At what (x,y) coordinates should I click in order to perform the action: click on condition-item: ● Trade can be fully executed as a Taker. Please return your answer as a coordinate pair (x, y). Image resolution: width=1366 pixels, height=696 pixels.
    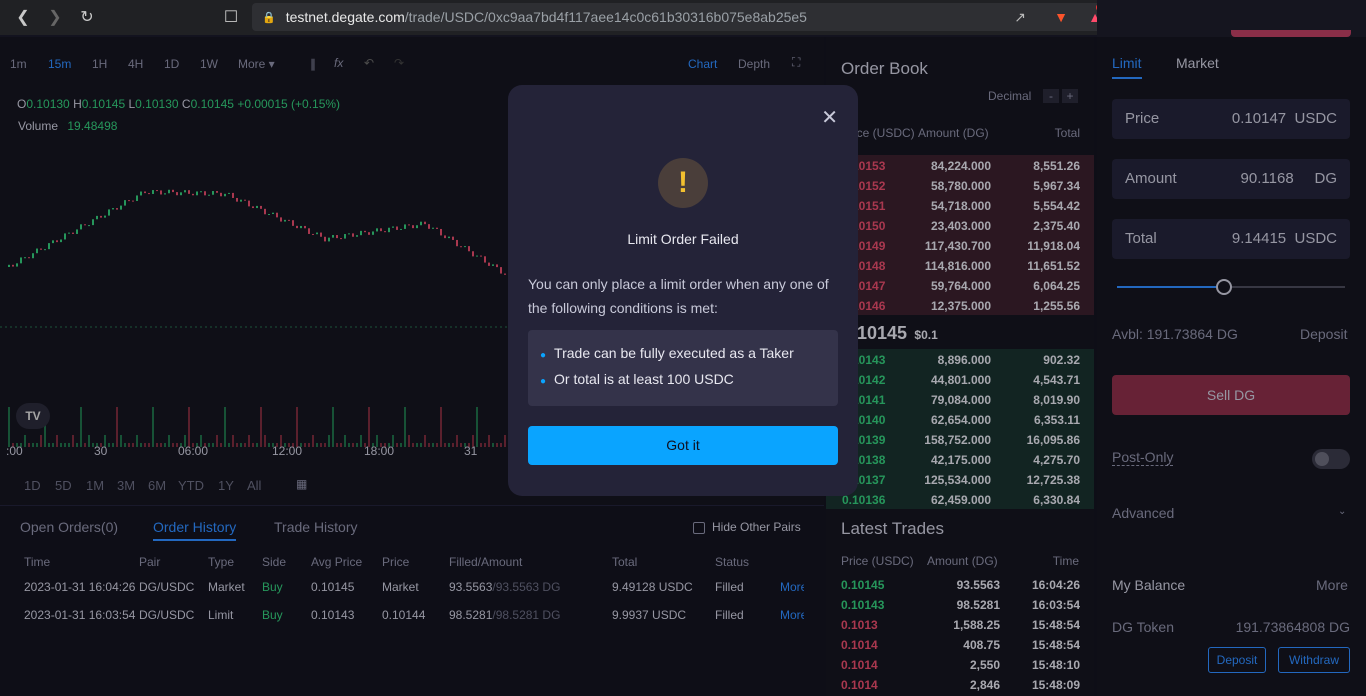
    Looking at the image, I should click on (667, 353).